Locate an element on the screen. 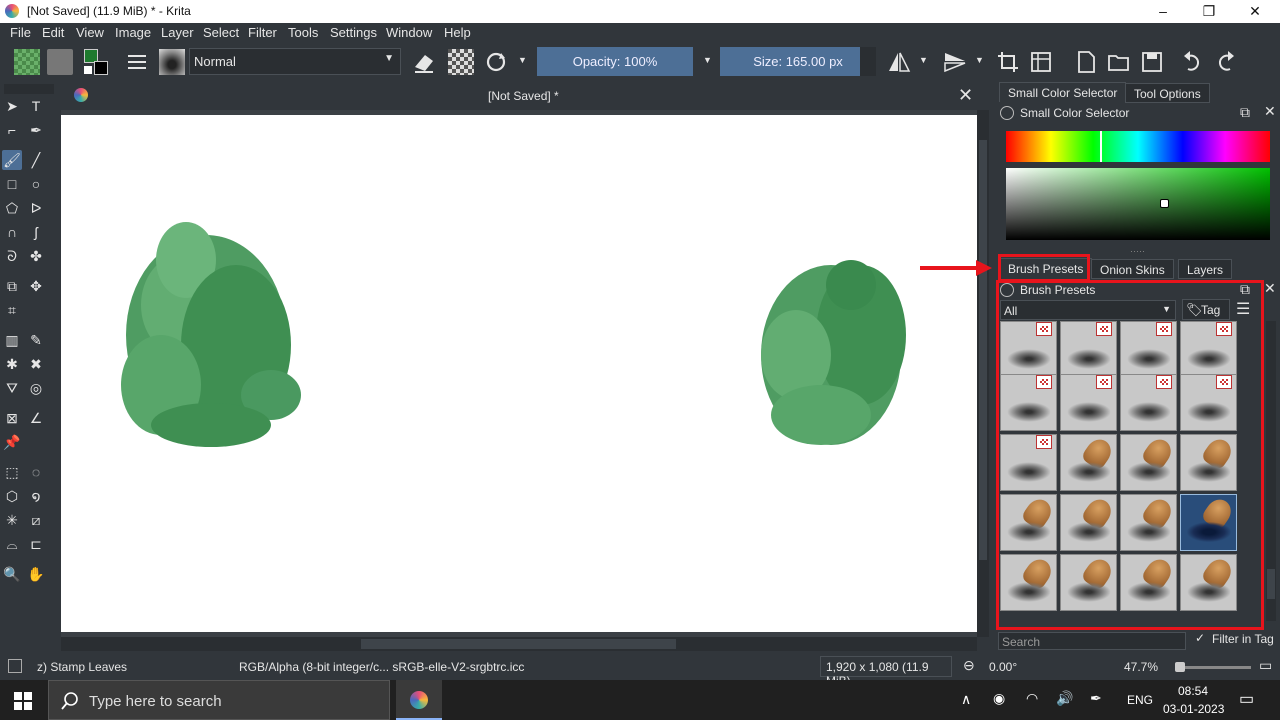  polygonal-selection-tool-icon: ⬡ is located at coordinates (12, 496).